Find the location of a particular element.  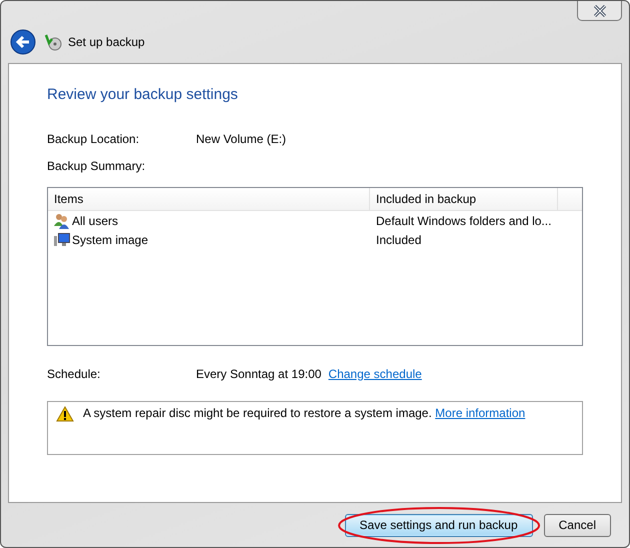

backup-icon is located at coordinates (53, 42).